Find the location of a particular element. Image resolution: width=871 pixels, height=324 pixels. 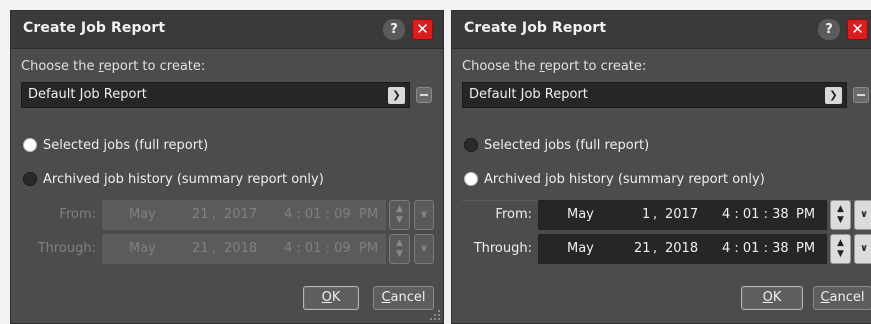

from-time: 4 : 01 : 38 is located at coordinates (755, 214).